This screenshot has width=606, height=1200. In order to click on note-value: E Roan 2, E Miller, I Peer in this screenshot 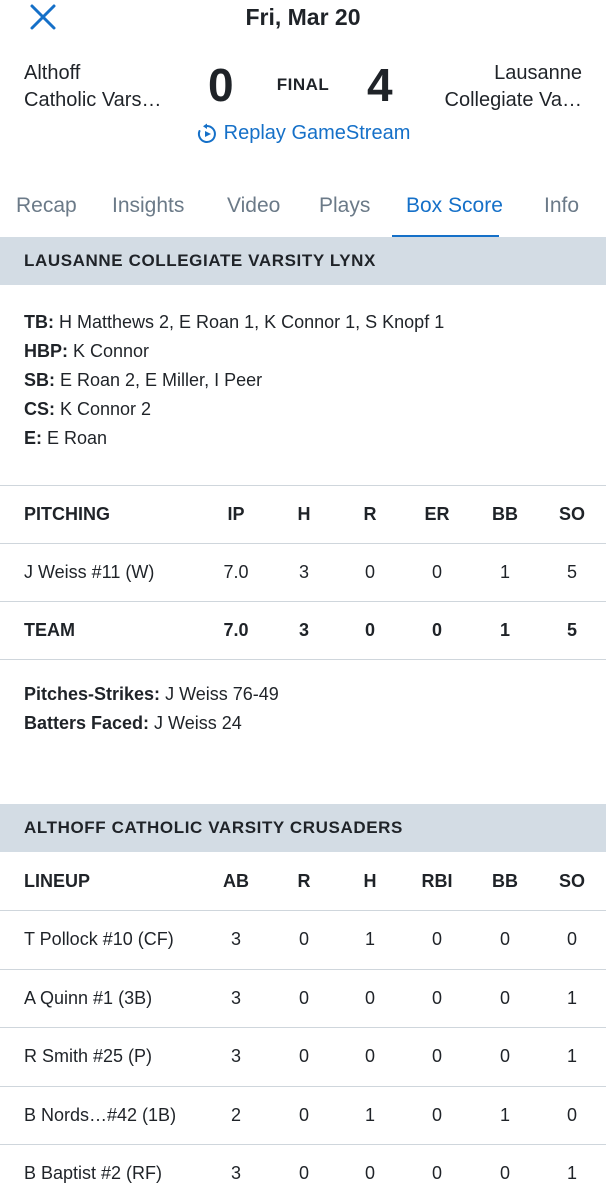, I will do `click(159, 380)`.